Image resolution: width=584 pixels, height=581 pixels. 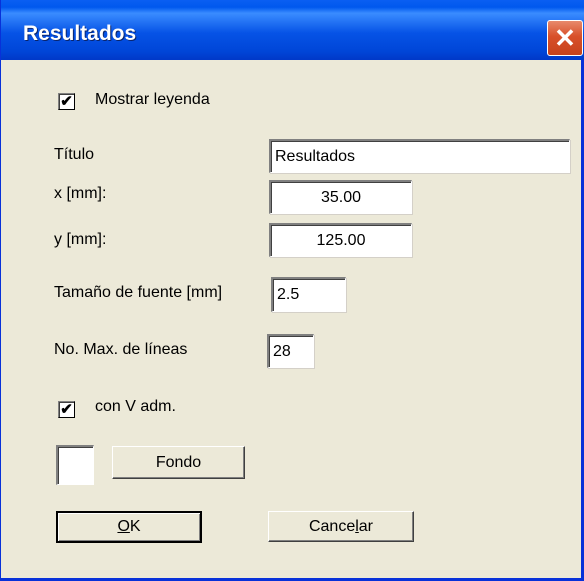 I want to click on with-v-adm-label: con V adm., so click(x=135, y=406).